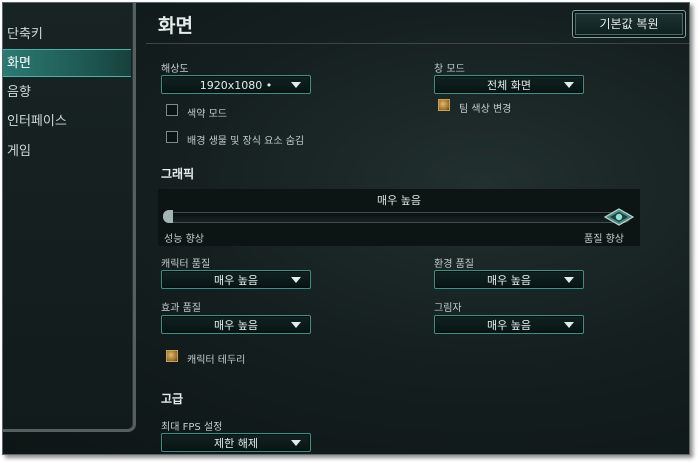 The height and width of the screenshot is (463, 700). Describe the element at coordinates (175, 69) in the screenshot. I see `resolution-label: 해상도` at that location.